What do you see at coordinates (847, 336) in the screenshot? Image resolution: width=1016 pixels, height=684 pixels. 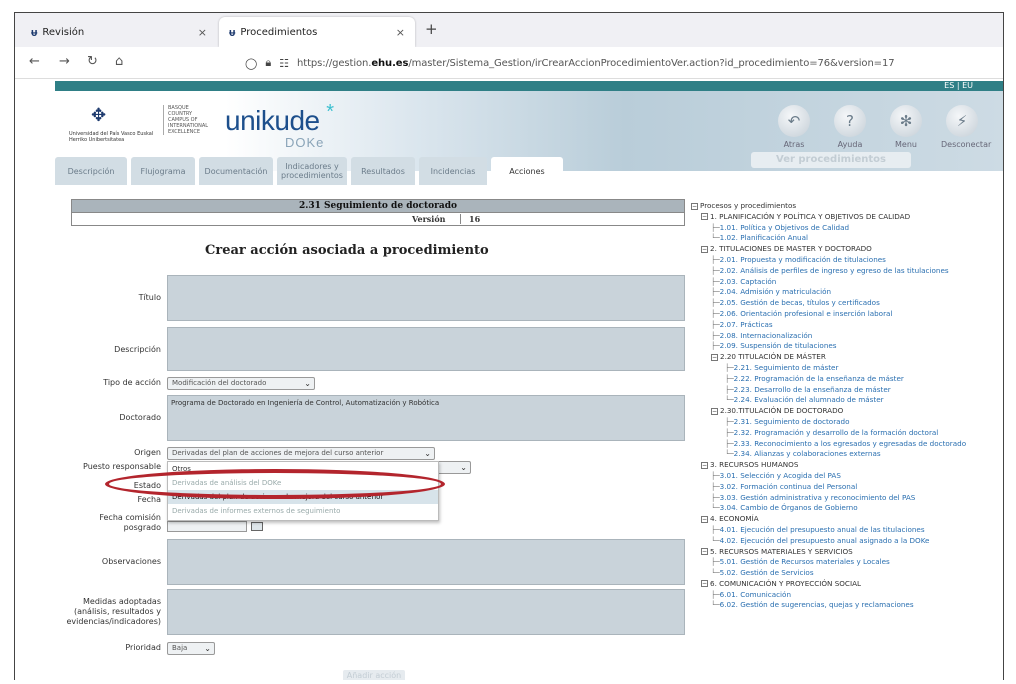 I see `tree-node: ├─2.08. Internacionalización` at bounding box center [847, 336].